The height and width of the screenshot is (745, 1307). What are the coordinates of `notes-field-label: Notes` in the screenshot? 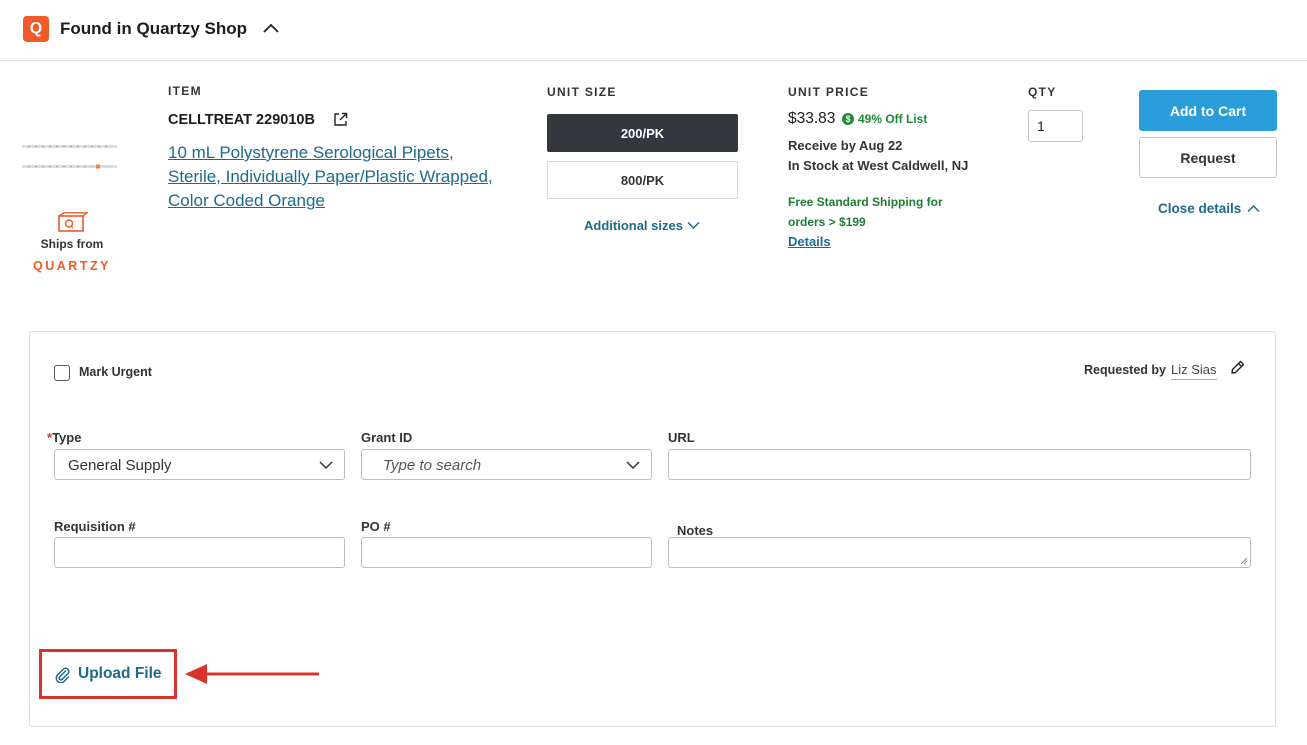 It's located at (695, 530).